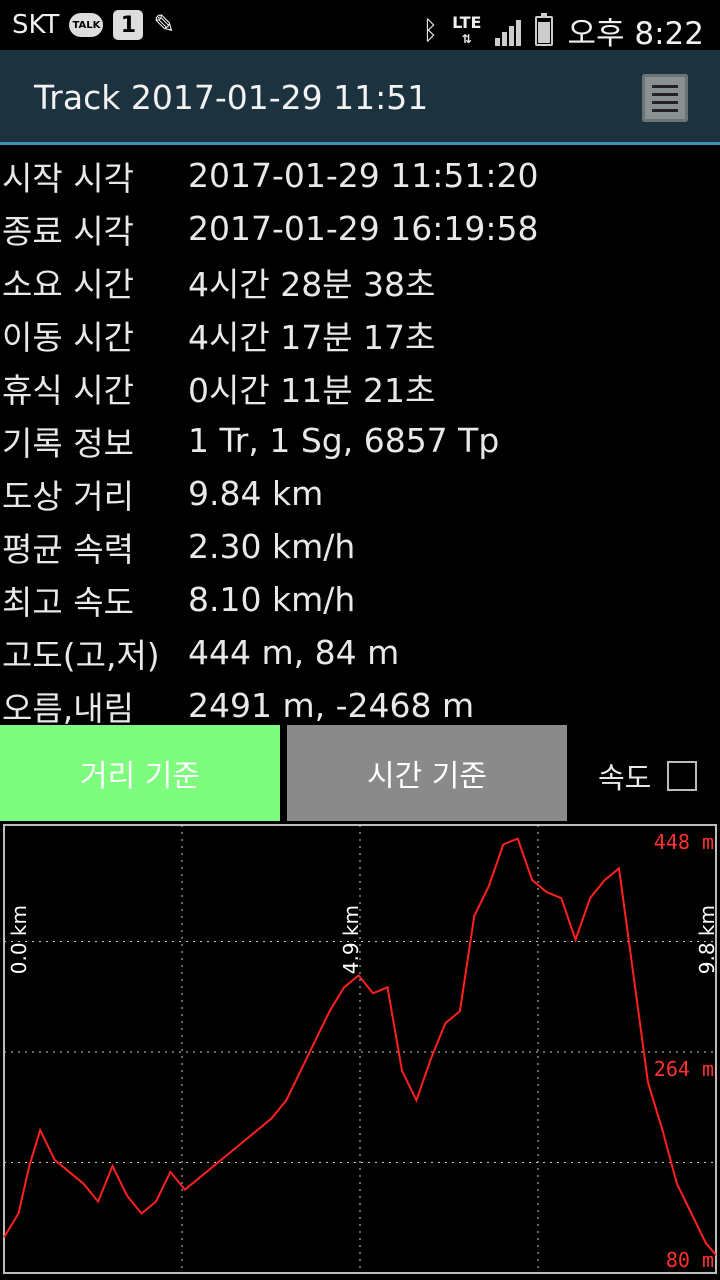  What do you see at coordinates (272, 546) in the screenshot?
I see `info-value: 2.30 km/h` at bounding box center [272, 546].